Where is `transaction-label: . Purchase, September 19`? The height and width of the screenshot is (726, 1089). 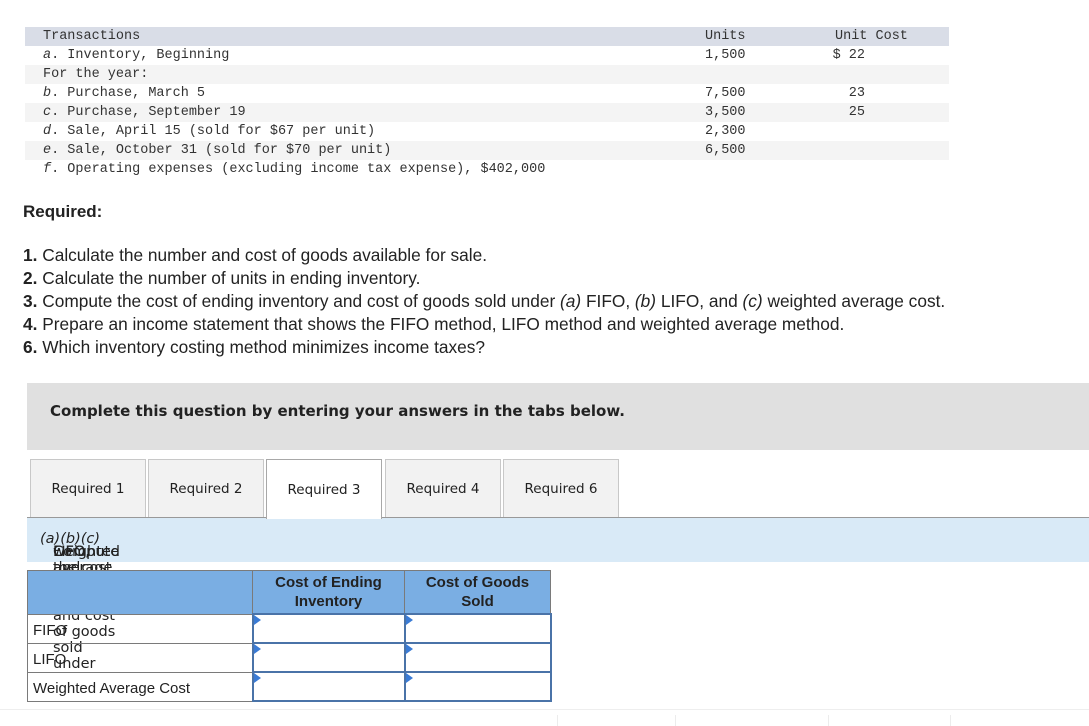 transaction-label: . Purchase, September 19 is located at coordinates (148, 112).